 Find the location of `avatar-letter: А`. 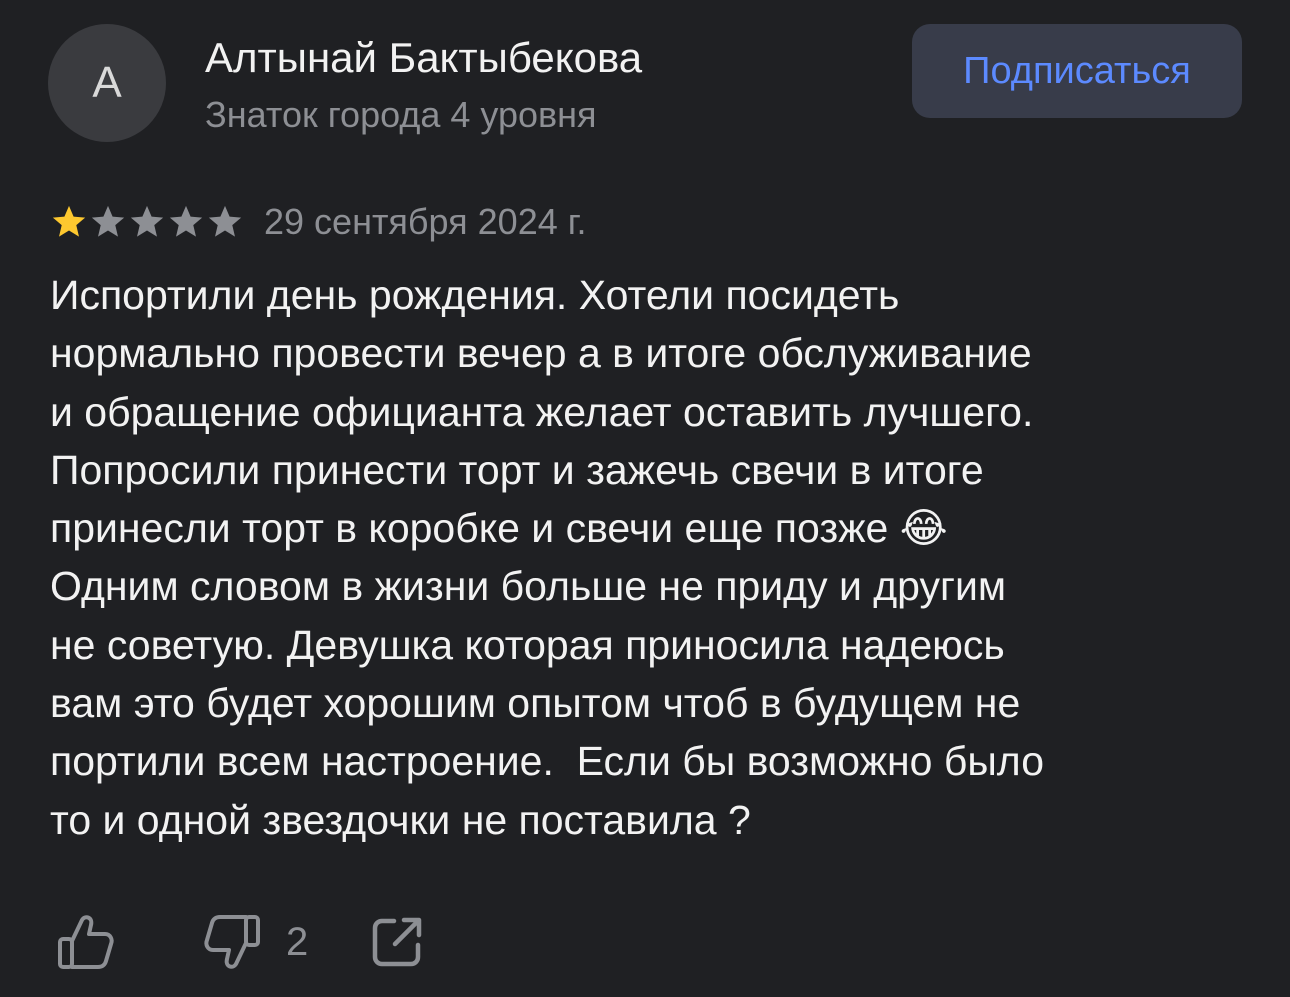

avatar-letter: А is located at coordinates (107, 82).